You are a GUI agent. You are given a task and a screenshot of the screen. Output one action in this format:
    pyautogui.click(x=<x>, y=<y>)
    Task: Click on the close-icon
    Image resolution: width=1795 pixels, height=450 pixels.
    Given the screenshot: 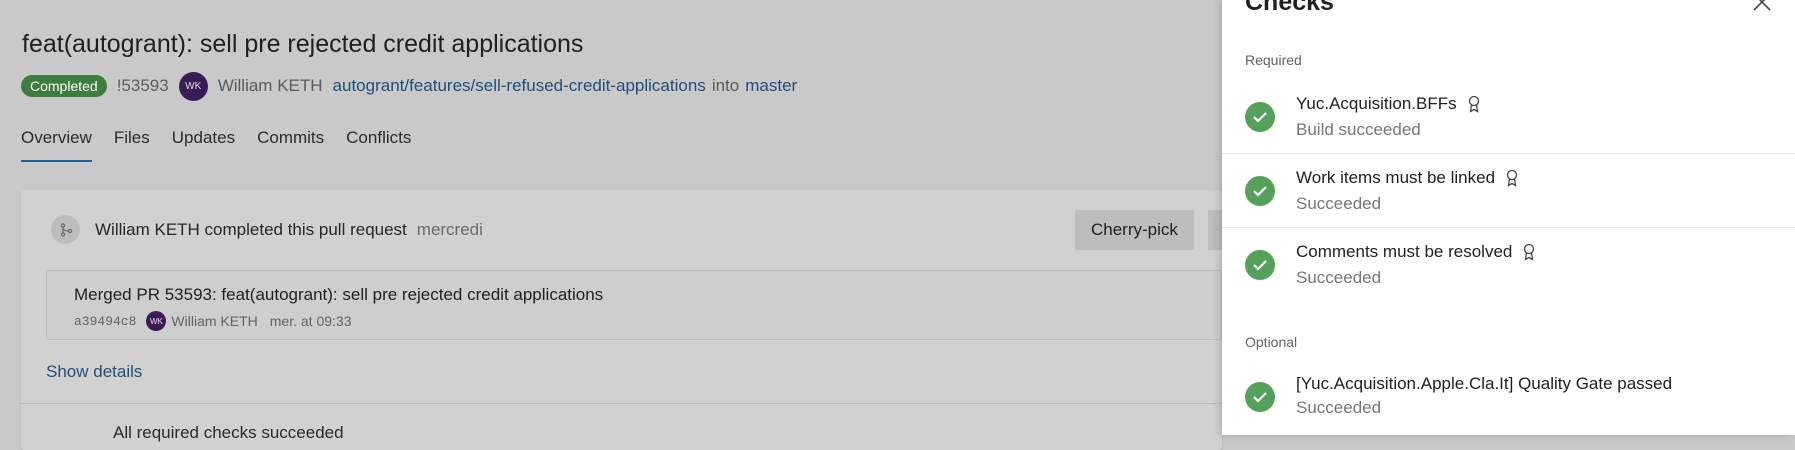 What is the action you would take?
    pyautogui.click(x=1762, y=6)
    